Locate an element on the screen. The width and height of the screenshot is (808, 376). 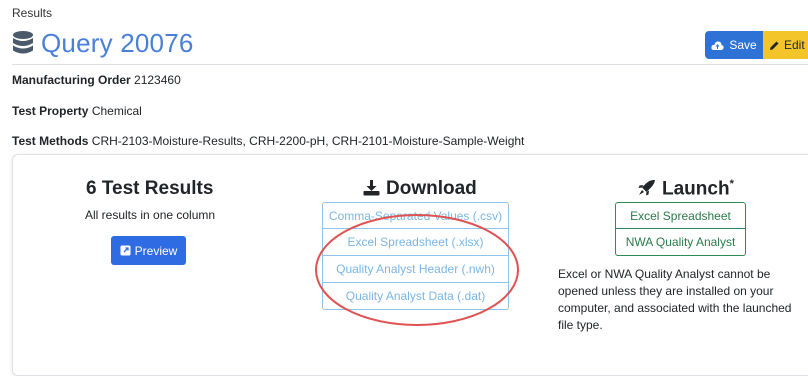
test-property: Test Property Chemical is located at coordinates (77, 111).